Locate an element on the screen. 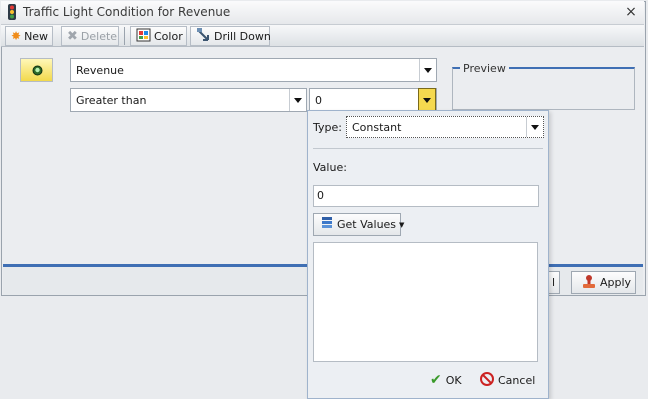 The height and width of the screenshot is (399, 648). drill-down-label: Drill Down is located at coordinates (242, 36).